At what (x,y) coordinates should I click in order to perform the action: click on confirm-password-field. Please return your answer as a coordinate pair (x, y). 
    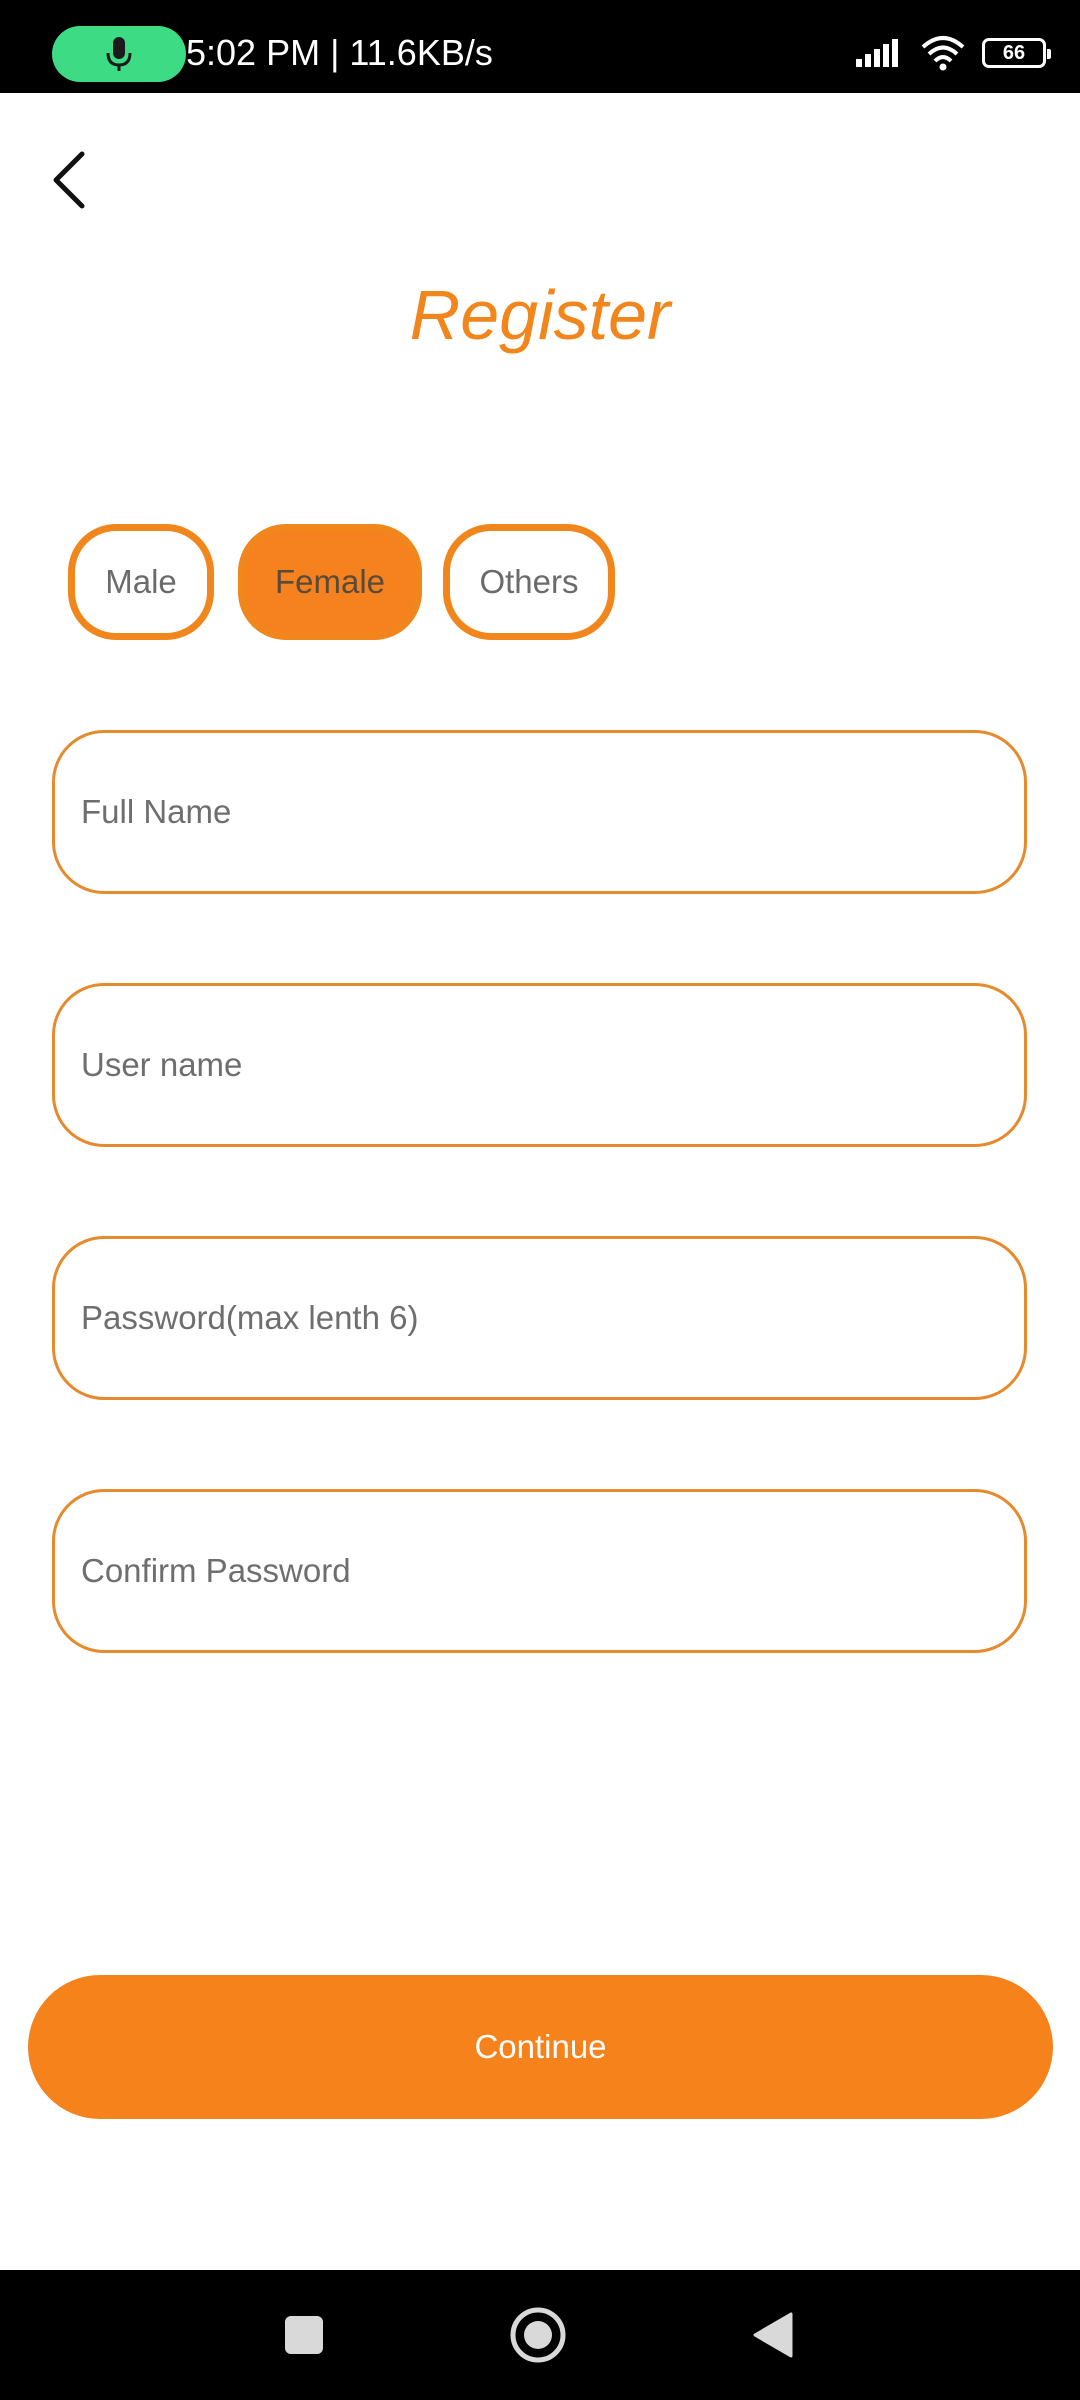
    Looking at the image, I should click on (539, 1571).